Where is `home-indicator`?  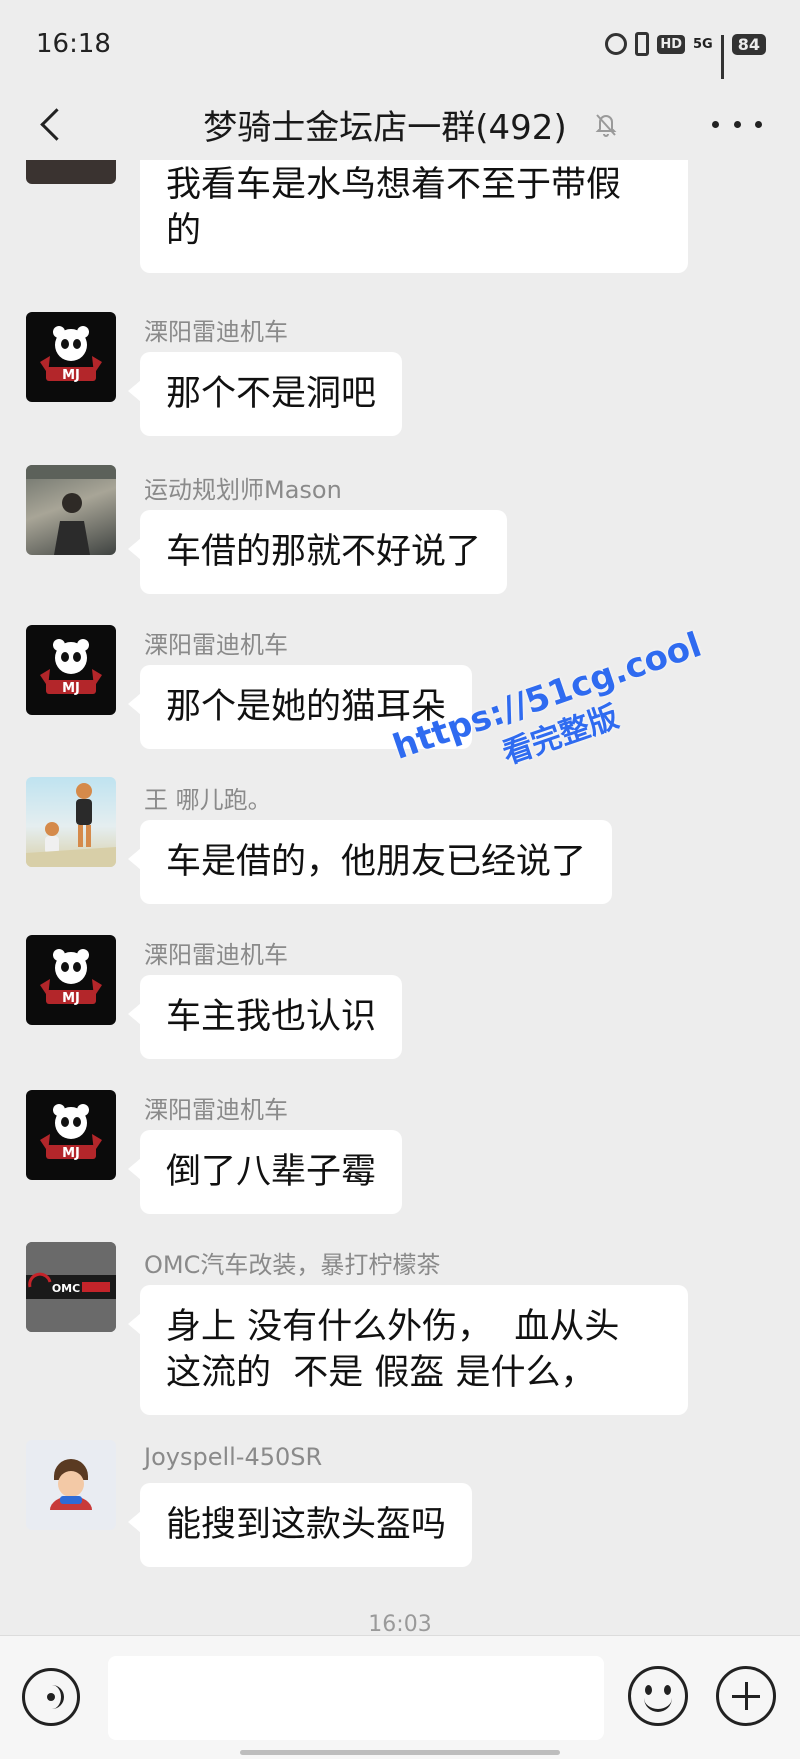
home-indicator is located at coordinates (400, 1752).